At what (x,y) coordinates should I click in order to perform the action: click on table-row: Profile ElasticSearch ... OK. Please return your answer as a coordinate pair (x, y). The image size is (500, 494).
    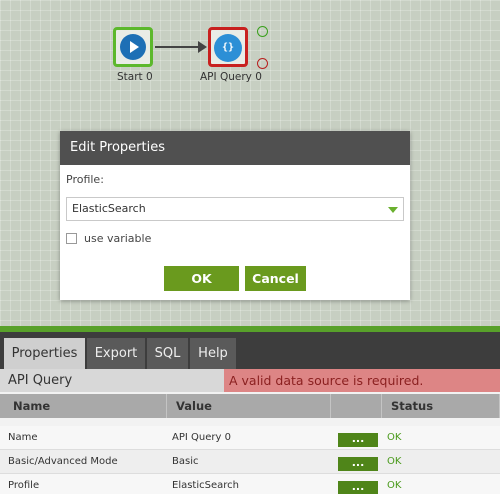
    Looking at the image, I should click on (250, 484).